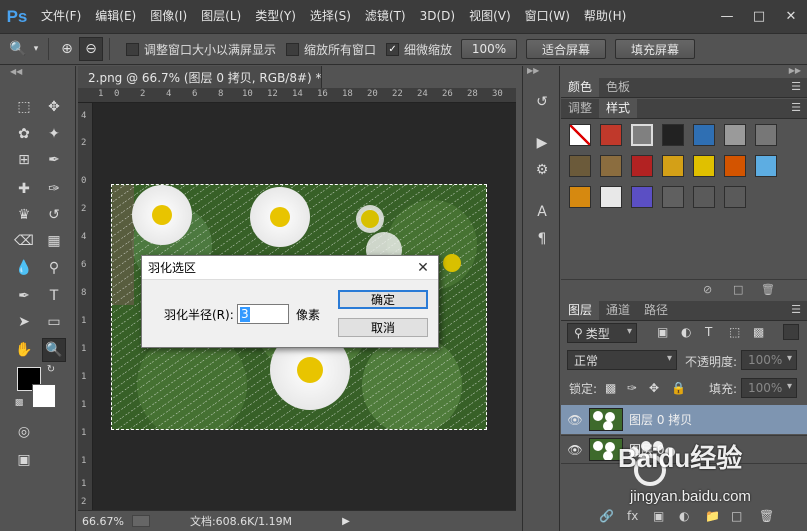  Describe the element at coordinates (618, 87) in the screenshot. I see `tab-swatches: 色板` at that location.